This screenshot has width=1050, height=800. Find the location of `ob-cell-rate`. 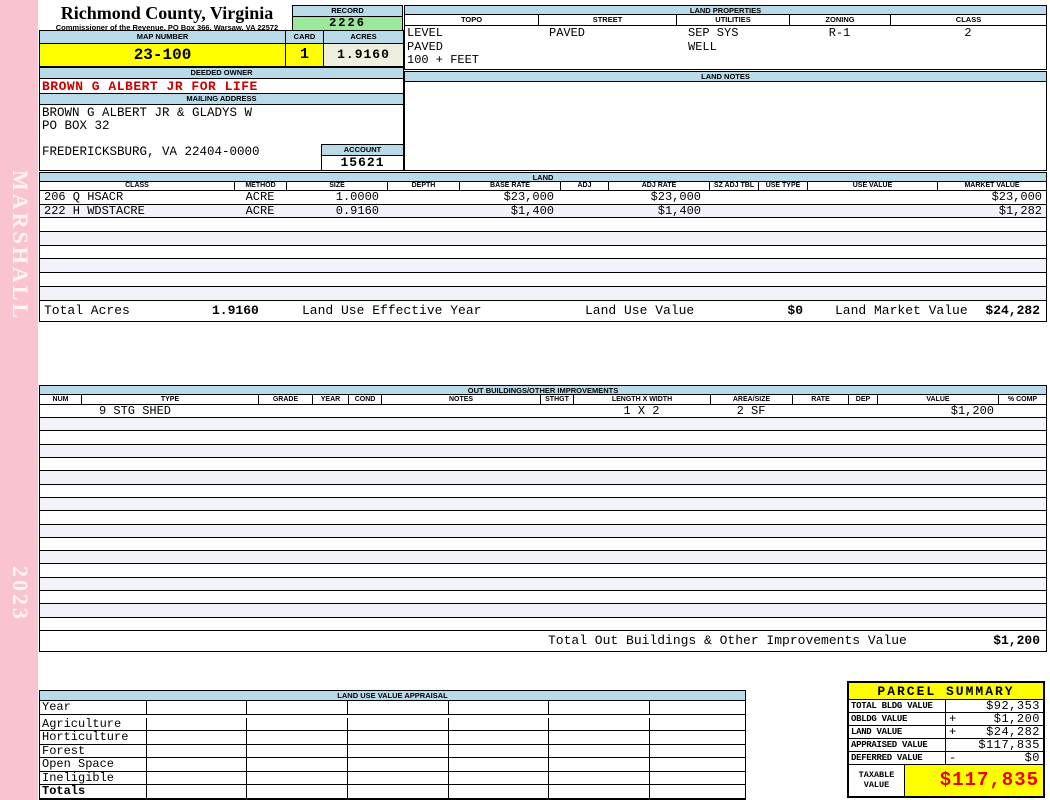

ob-cell-rate is located at coordinates (820, 411).